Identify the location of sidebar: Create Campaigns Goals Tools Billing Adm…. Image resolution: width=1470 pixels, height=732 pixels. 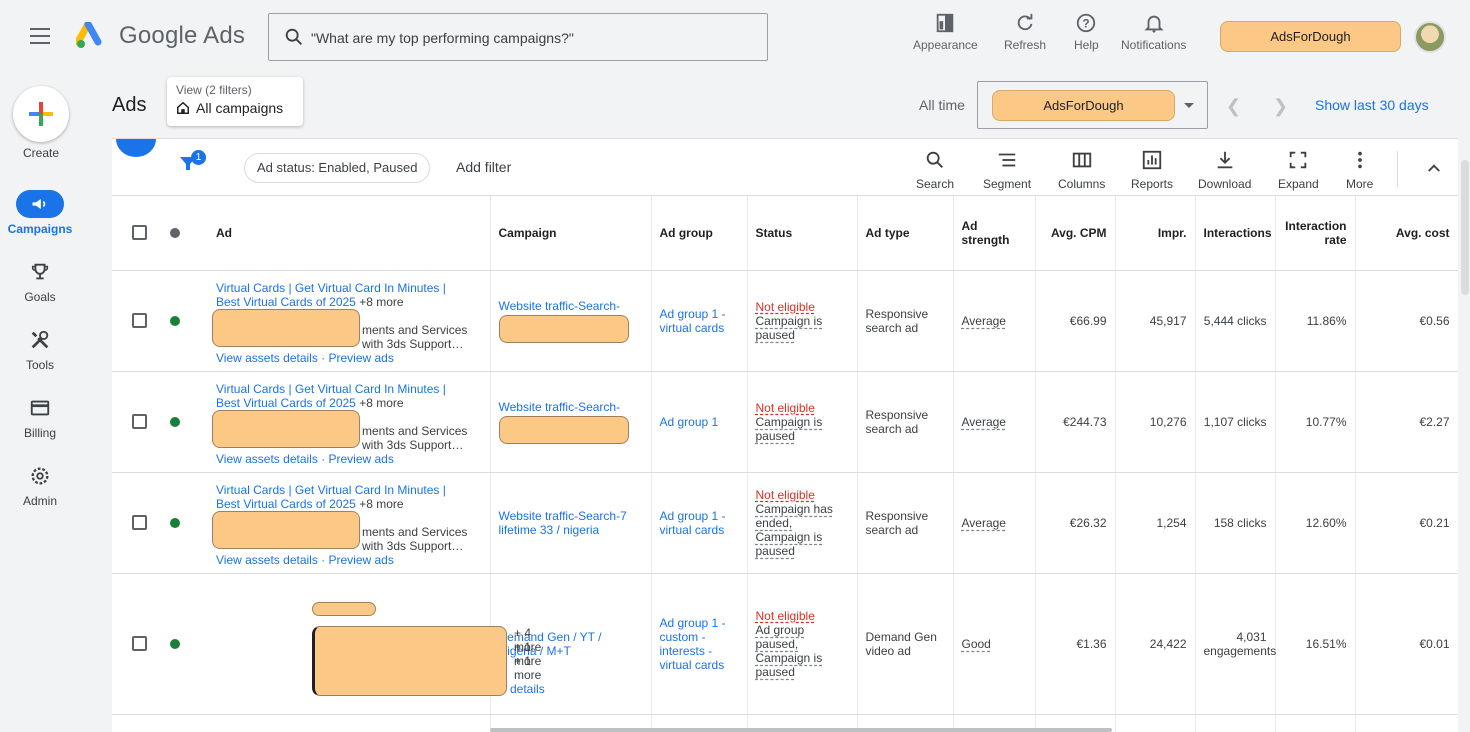
(40, 403).